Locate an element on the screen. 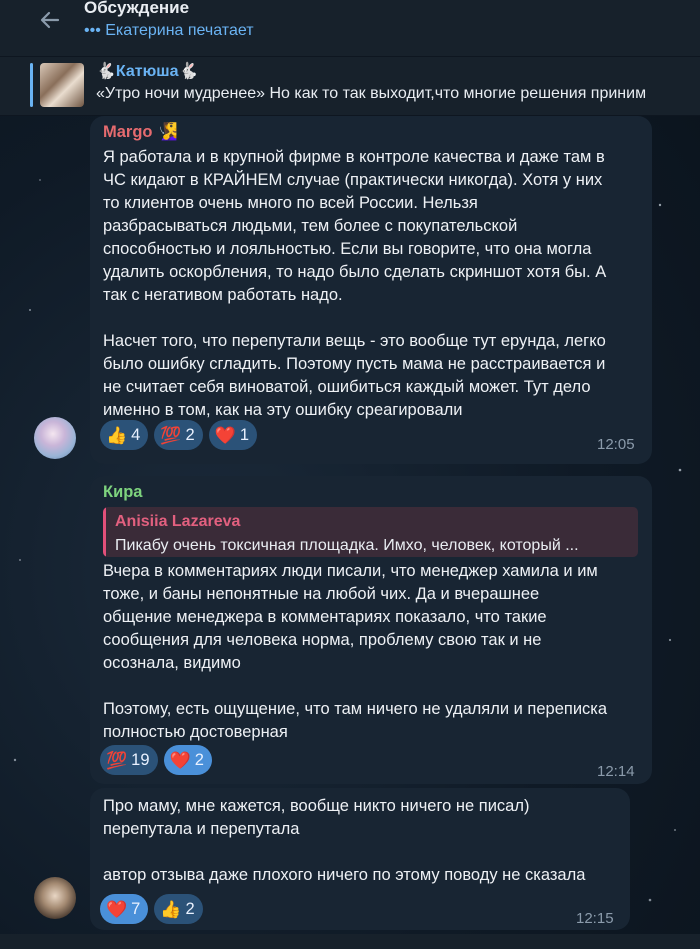 The height and width of the screenshot is (949, 700). message-sender: Кира is located at coordinates (122, 492).